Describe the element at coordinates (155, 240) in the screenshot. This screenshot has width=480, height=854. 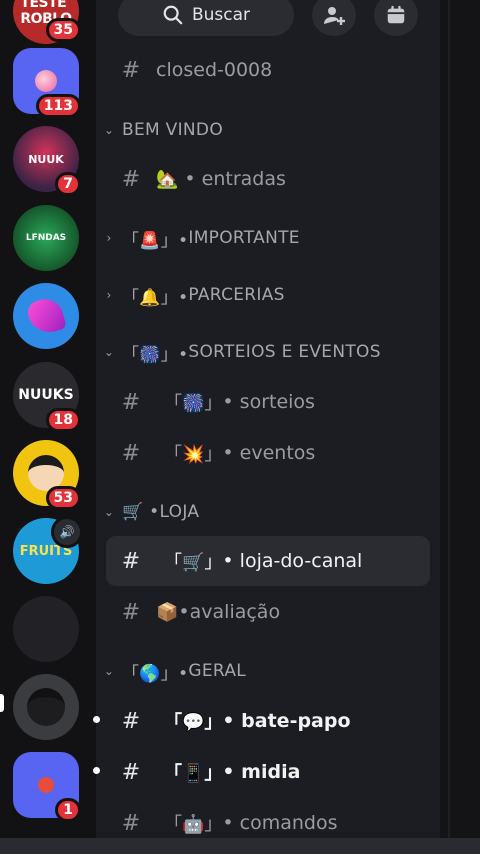
I see `category-prefix: 「🚨」•` at that location.